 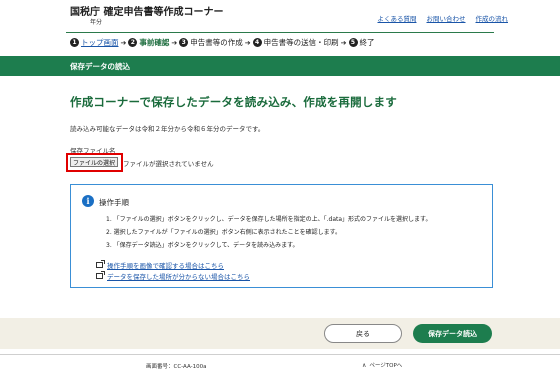 What do you see at coordinates (147, 12) in the screenshot?
I see `site-title: 国税庁 確定申告書等作成コーナー` at bounding box center [147, 12].